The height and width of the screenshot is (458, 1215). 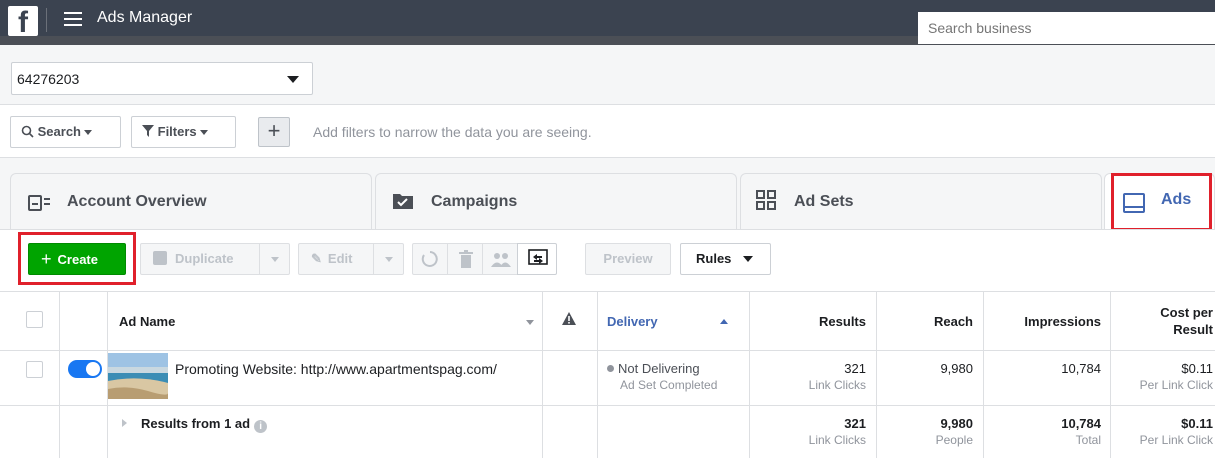 I want to click on warning-icon, so click(x=569, y=318).